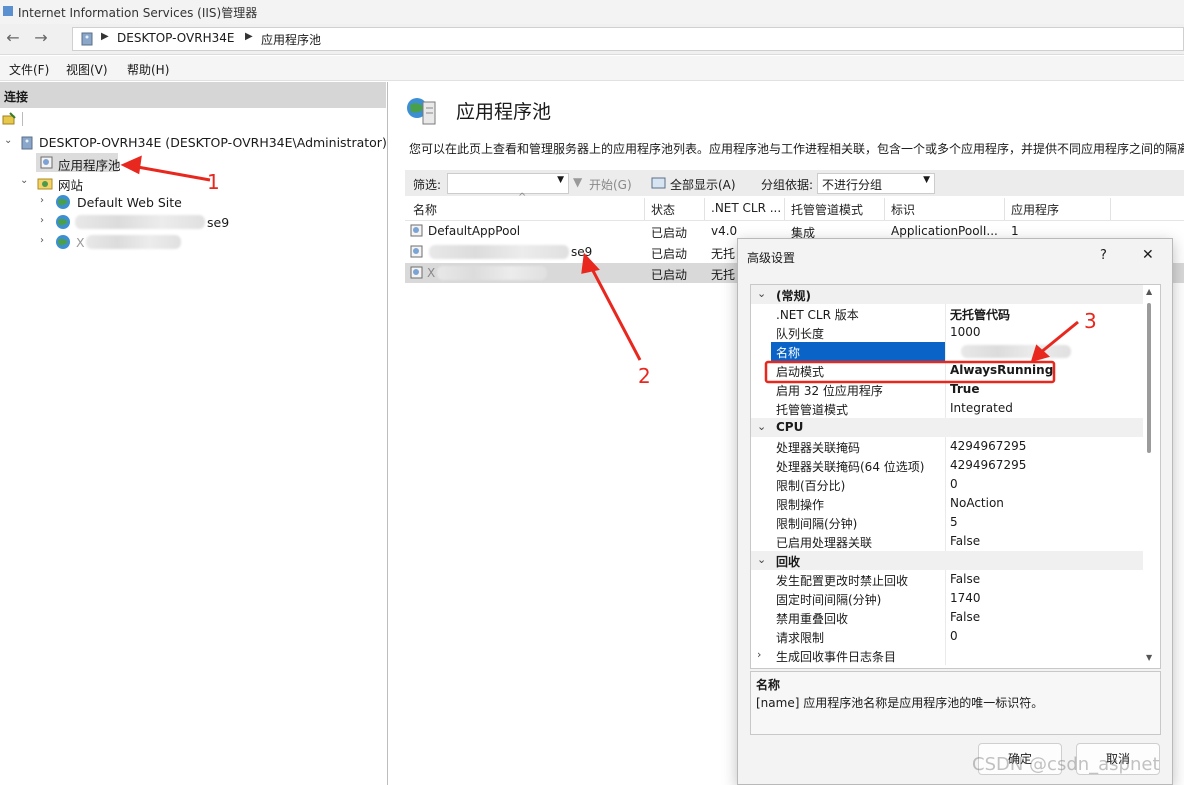 This screenshot has width=1184, height=785. What do you see at coordinates (1066, 764) in the screenshot?
I see `watermark: CSDN @csdn_aspnet` at bounding box center [1066, 764].